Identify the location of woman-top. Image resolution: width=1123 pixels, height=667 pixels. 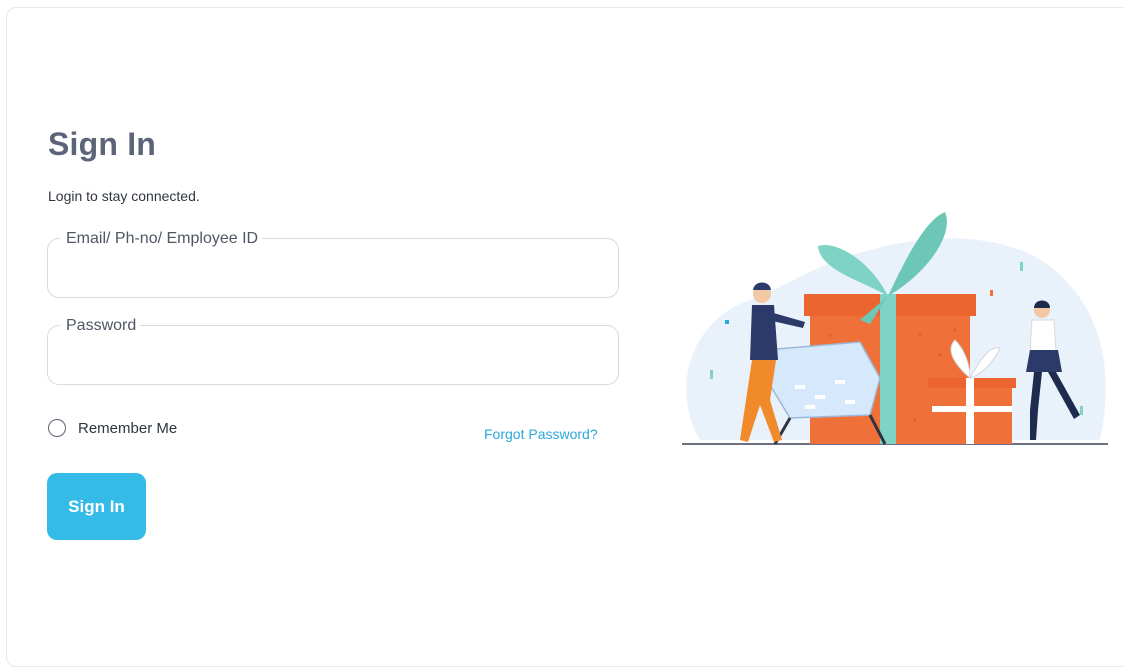
(1043, 336).